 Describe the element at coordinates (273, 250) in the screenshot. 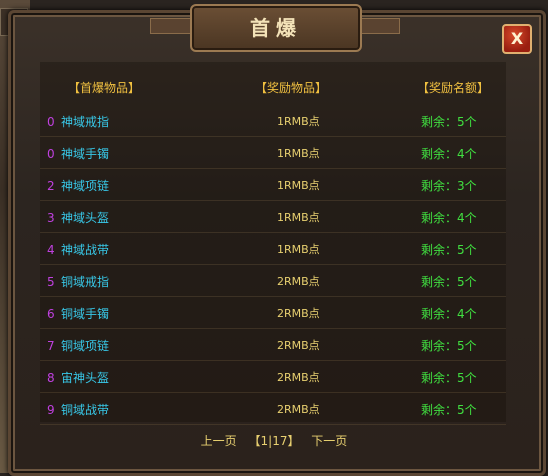

I see `table-row: 4 神域战带 1RMB点 剩余：5个` at that location.